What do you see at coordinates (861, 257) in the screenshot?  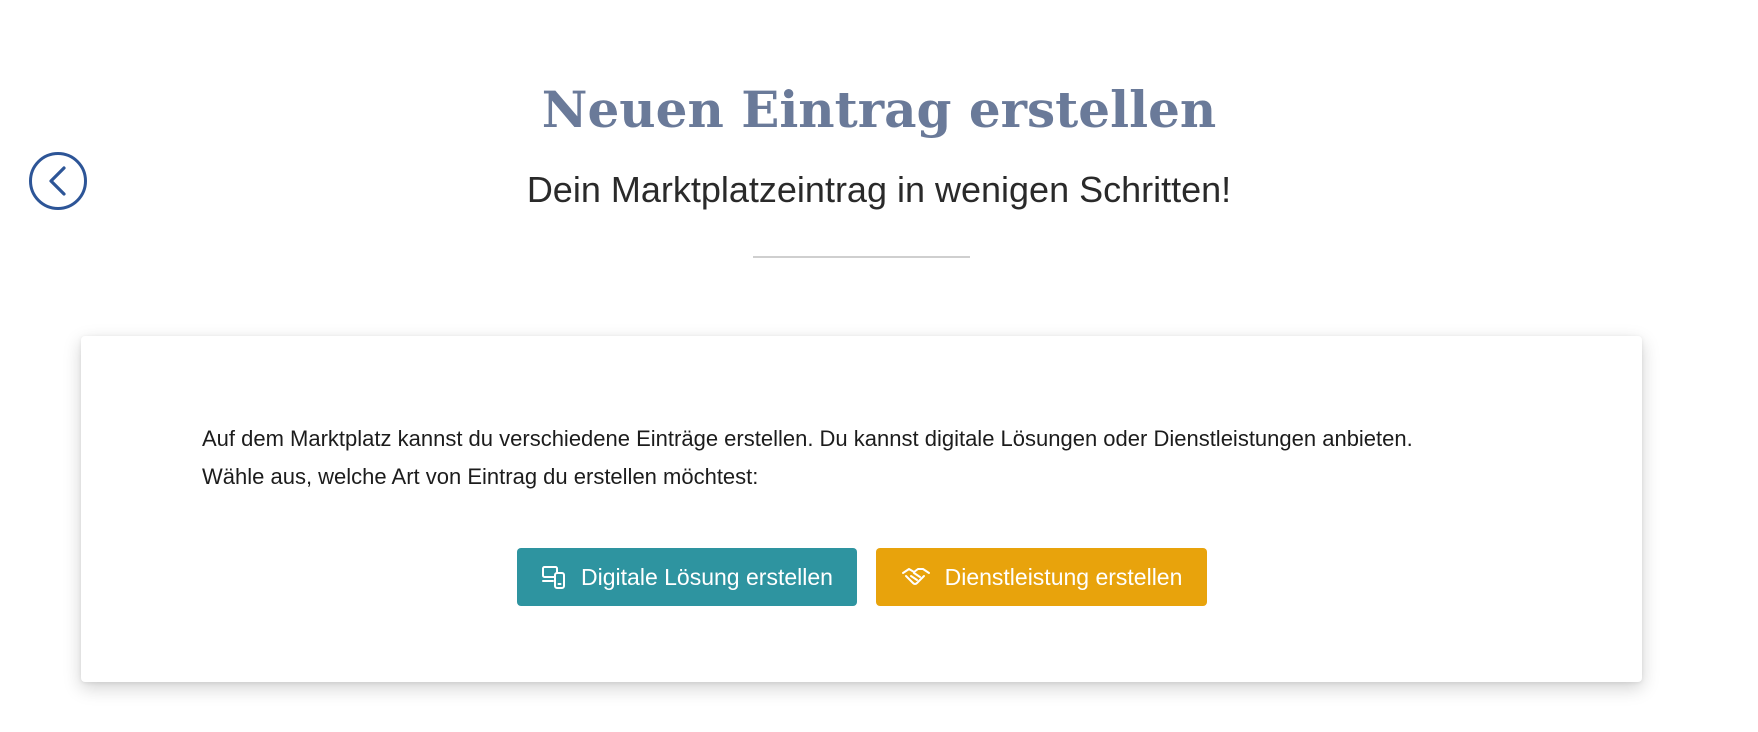 I see `title-divider` at bounding box center [861, 257].